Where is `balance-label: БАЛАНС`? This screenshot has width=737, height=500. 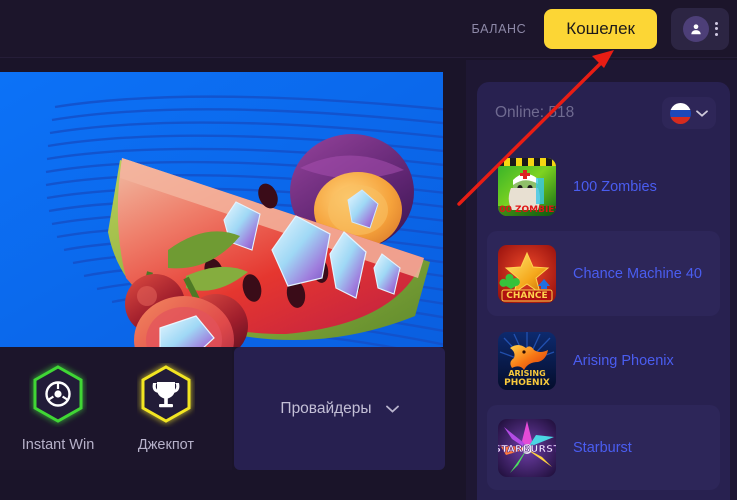 balance-label: БАЛАНС is located at coordinates (499, 28).